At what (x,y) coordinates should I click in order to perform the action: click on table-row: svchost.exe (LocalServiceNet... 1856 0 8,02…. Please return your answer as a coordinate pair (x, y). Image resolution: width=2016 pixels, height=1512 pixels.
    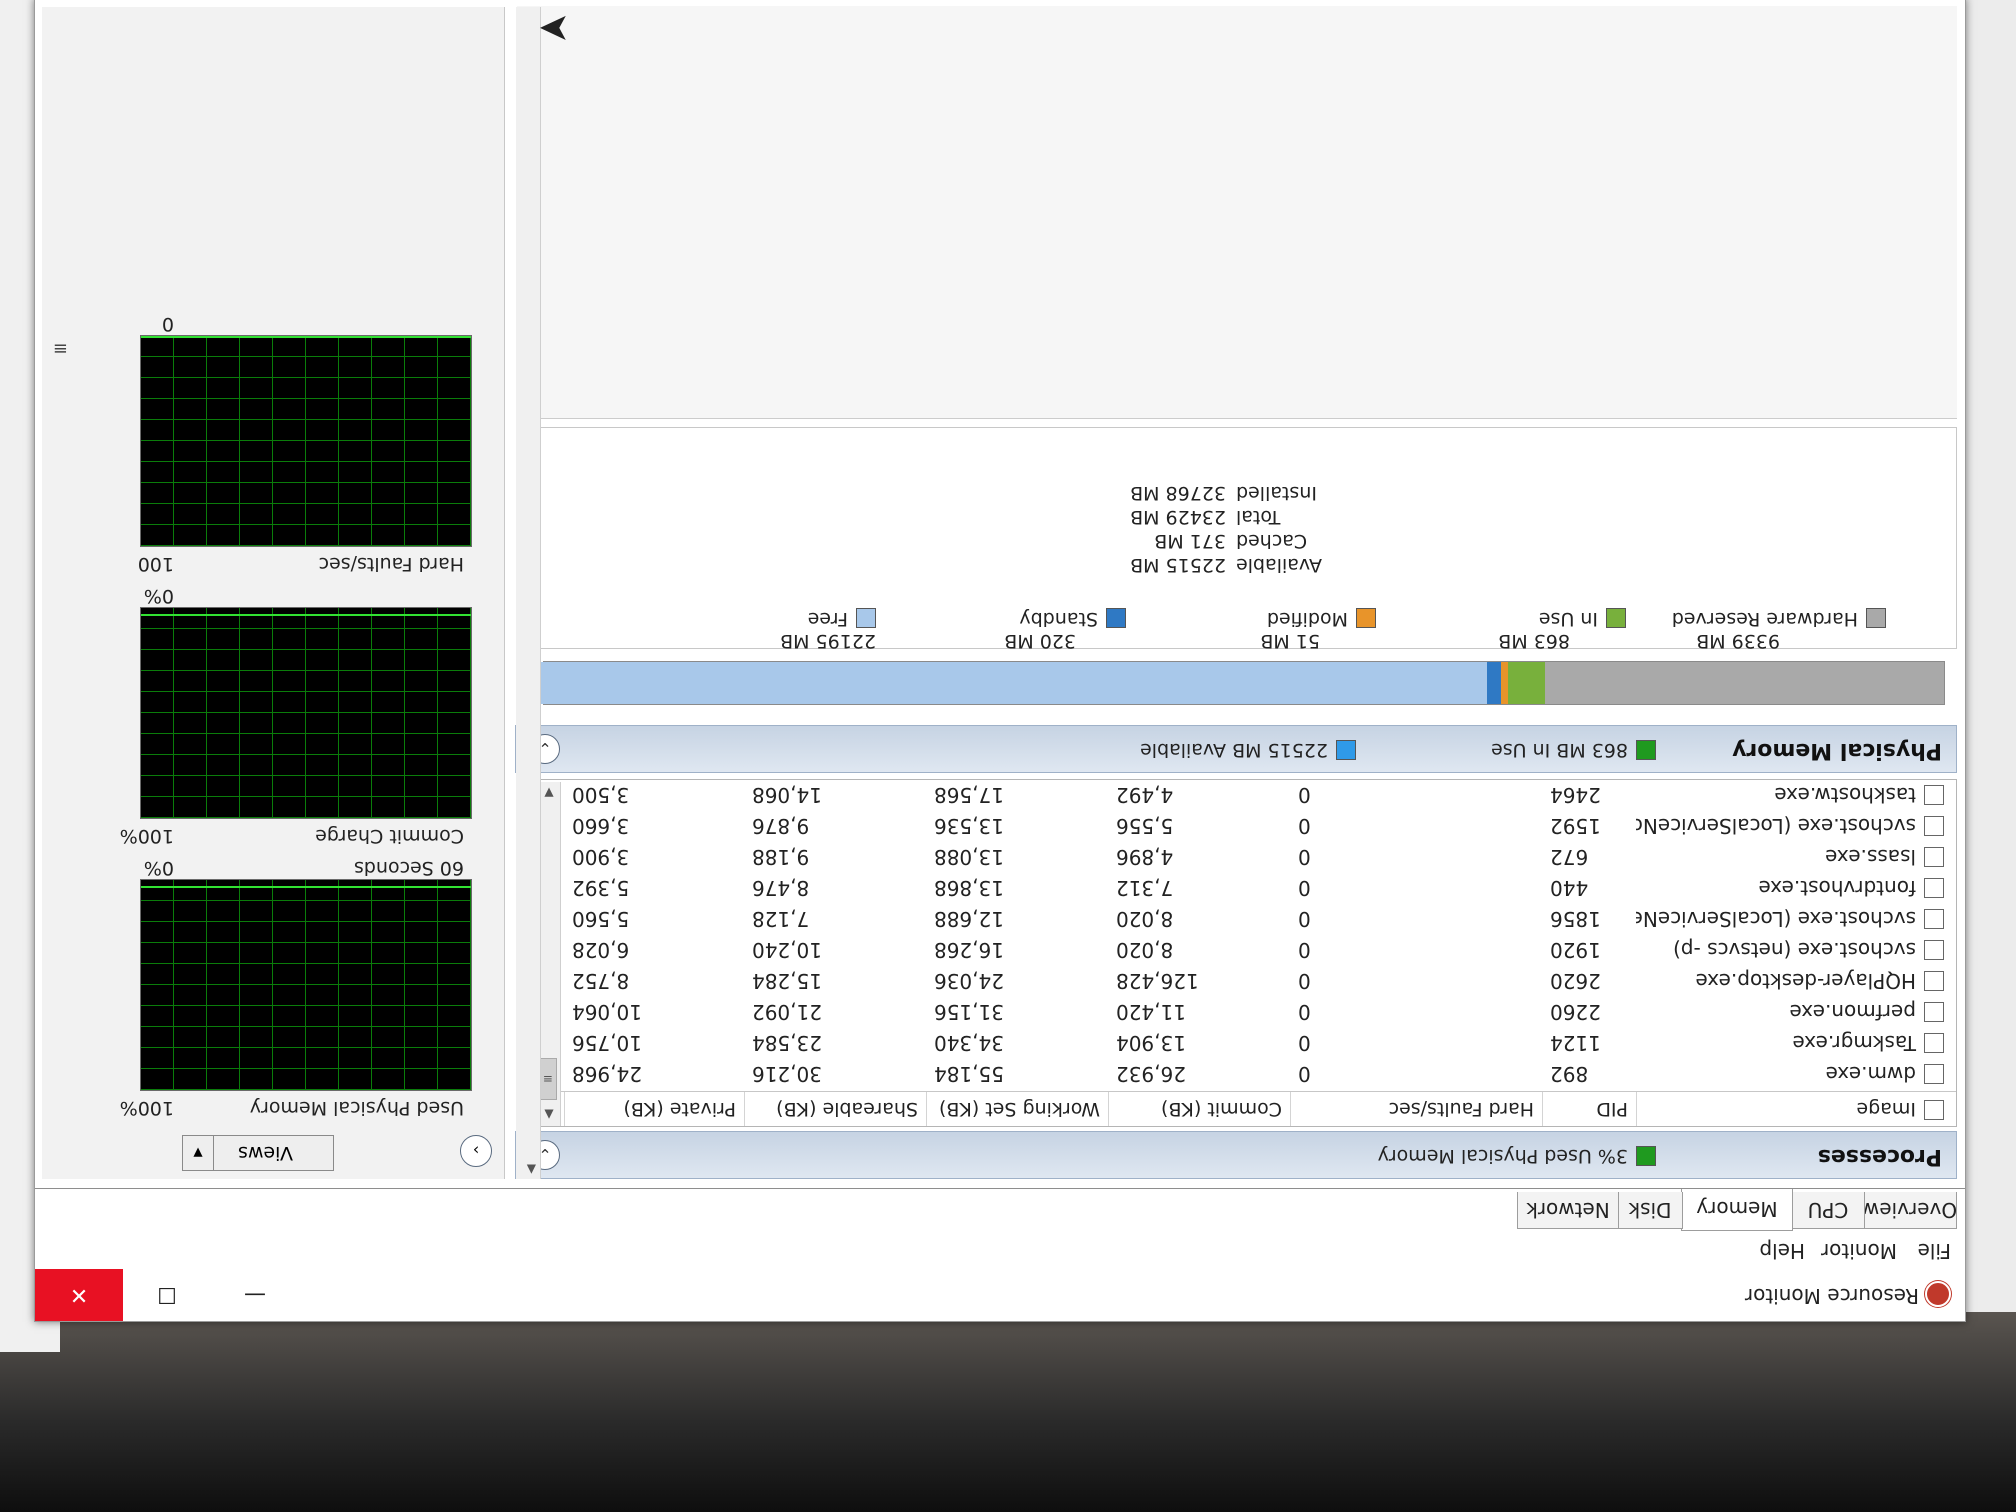
    Looking at the image, I should click on (1247, 919).